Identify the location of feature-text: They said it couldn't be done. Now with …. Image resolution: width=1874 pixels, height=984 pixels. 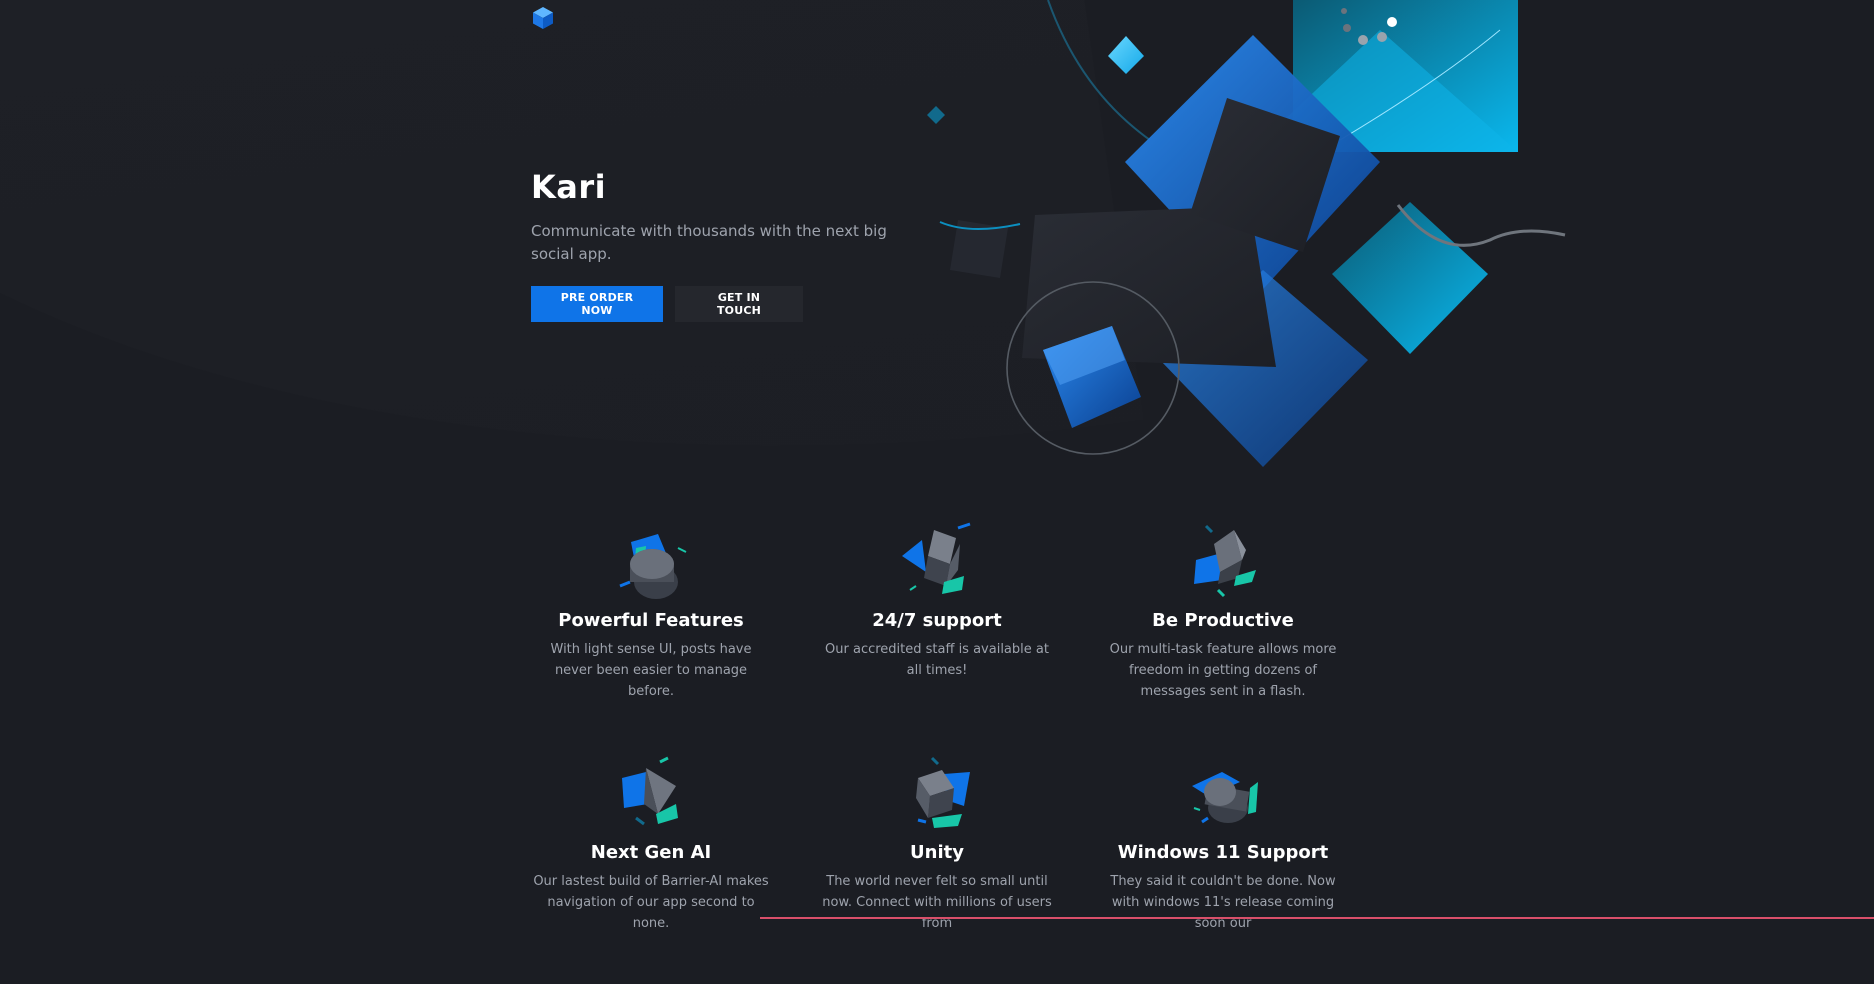
(1223, 902).